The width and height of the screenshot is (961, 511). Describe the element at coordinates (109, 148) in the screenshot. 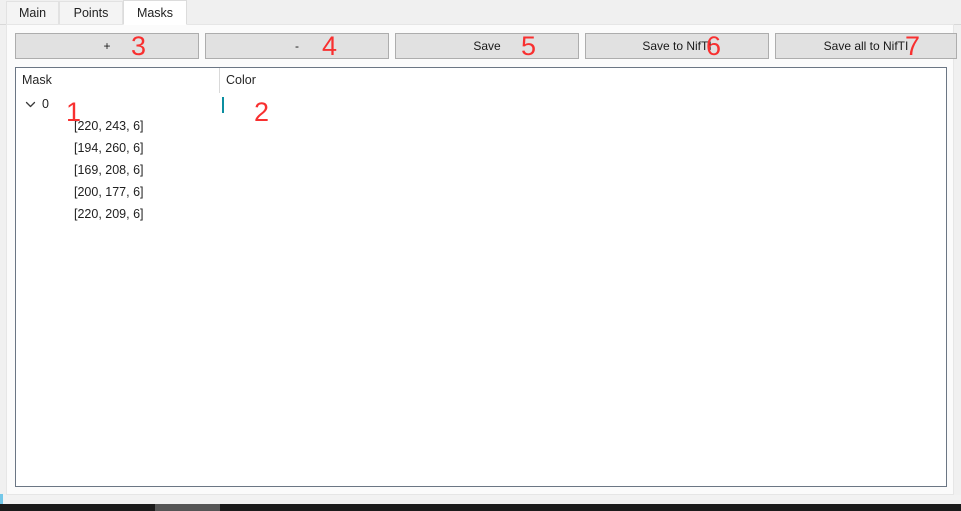

I see `point-coordinate-label: [194, 260, 6]` at that location.